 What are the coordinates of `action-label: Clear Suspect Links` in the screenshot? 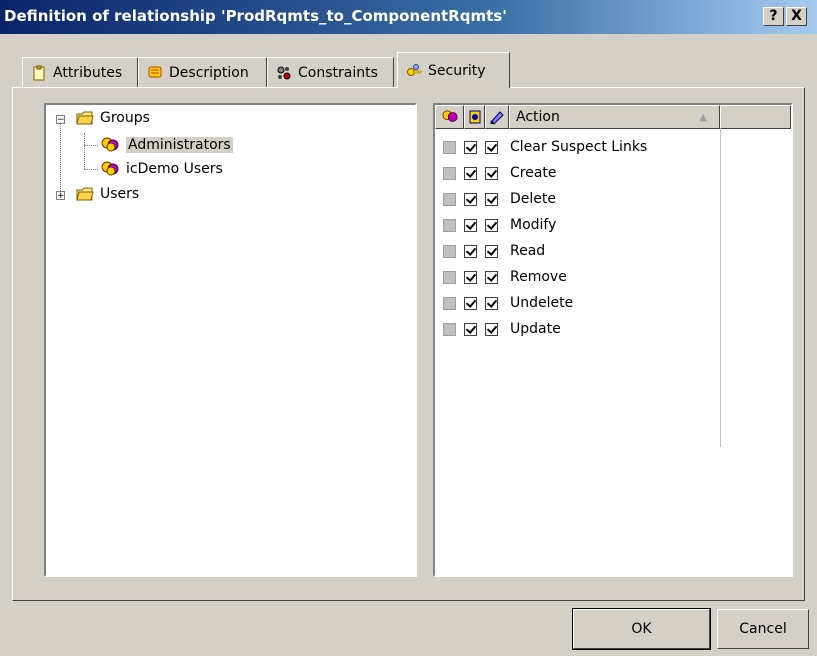 It's located at (579, 147).